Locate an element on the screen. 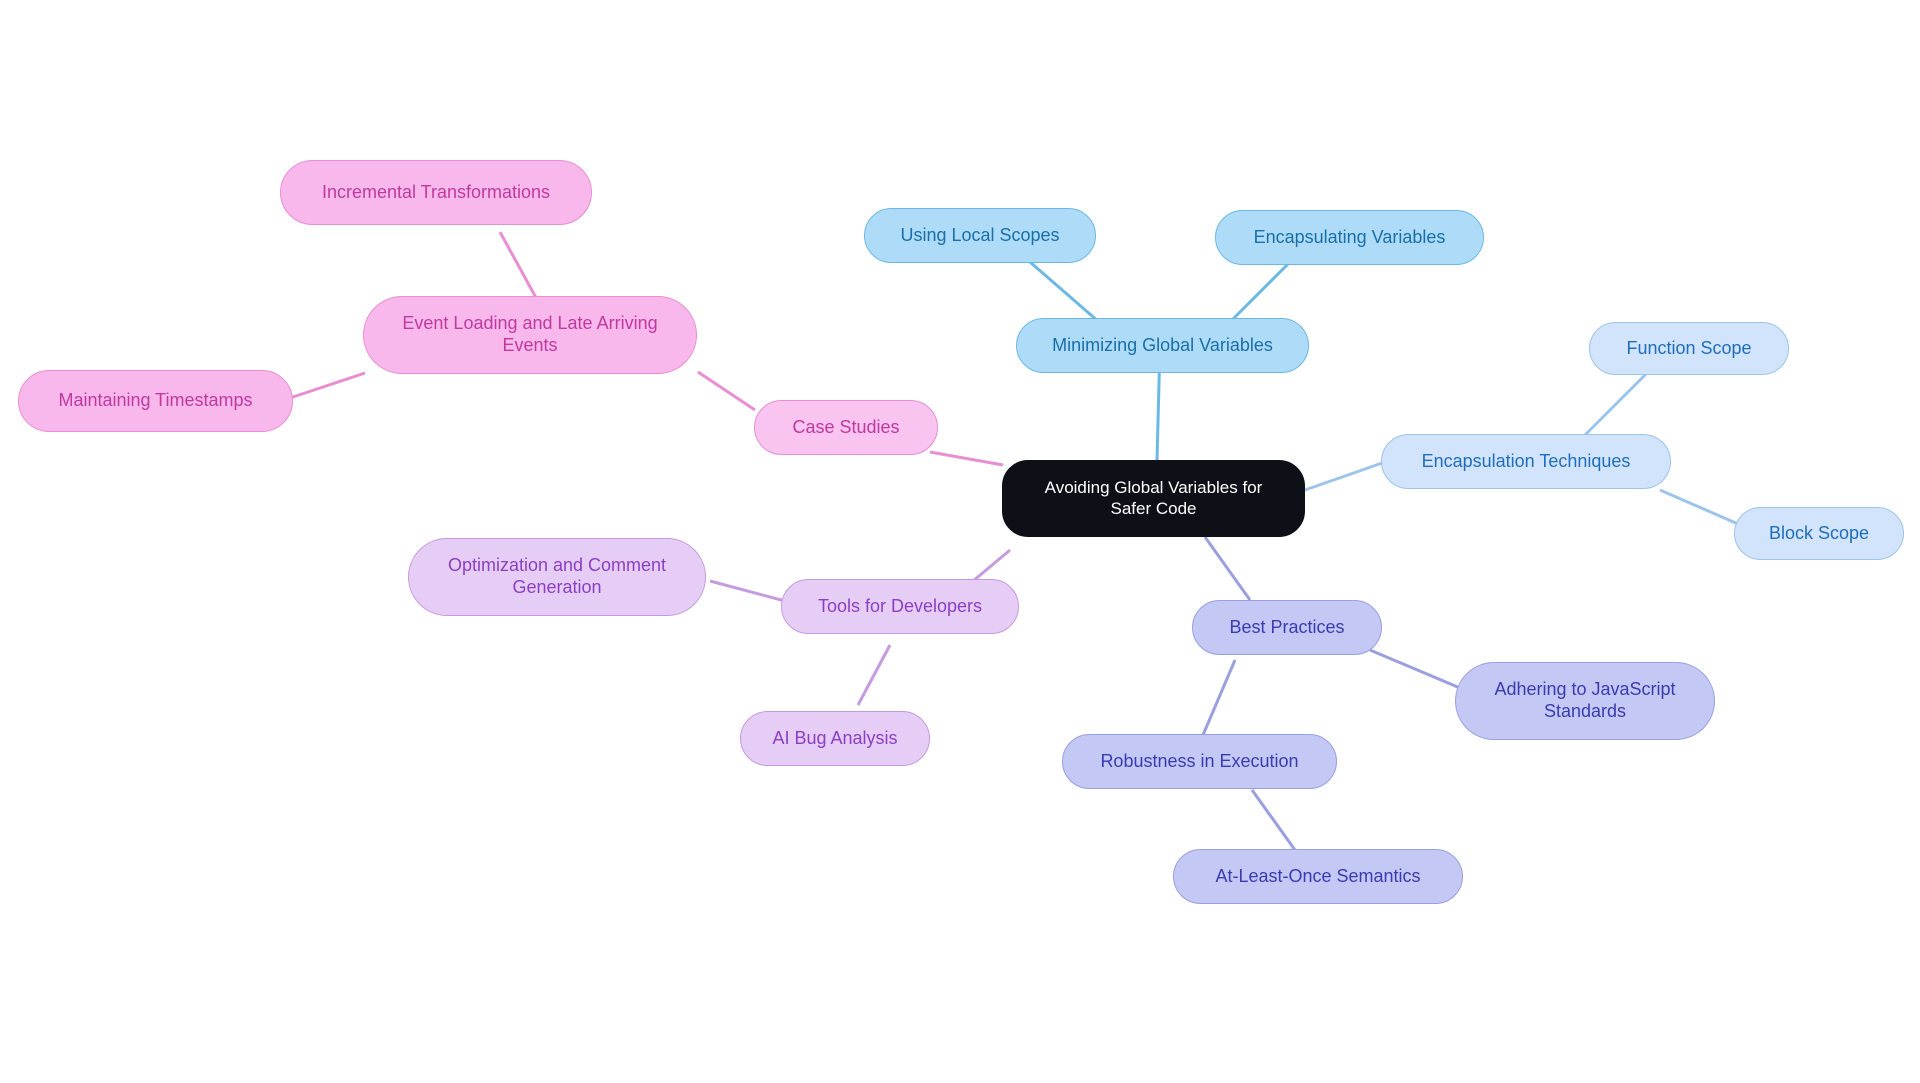 This screenshot has width=1920, height=1083. edge-minimizing-encapsulating-variables is located at coordinates (1260, 292).